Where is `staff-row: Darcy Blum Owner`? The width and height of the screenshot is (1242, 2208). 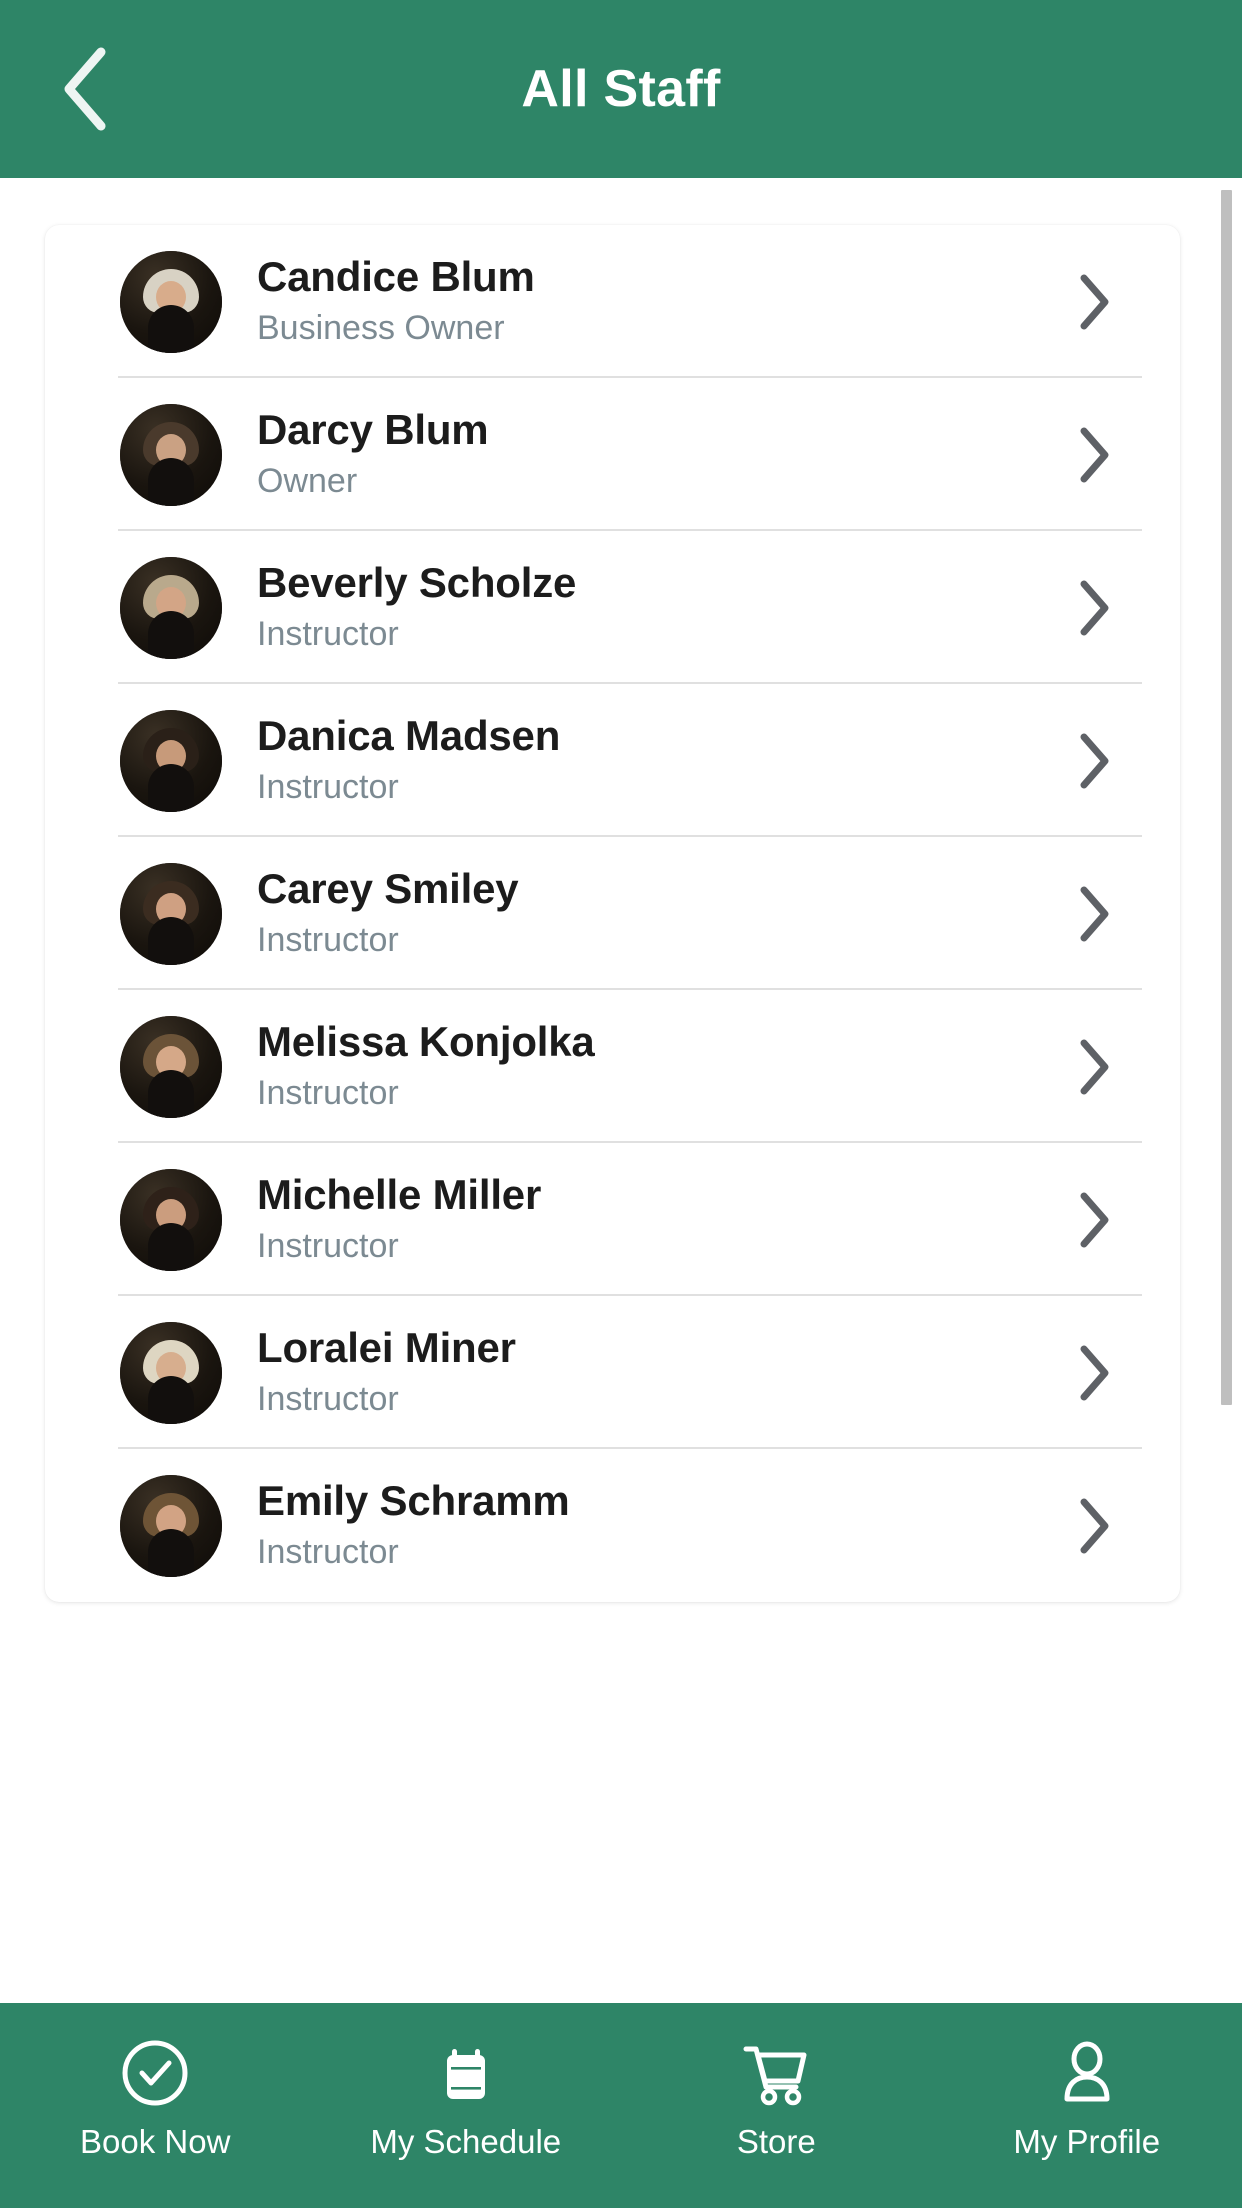
staff-row: Darcy Blum Owner is located at coordinates (612, 454).